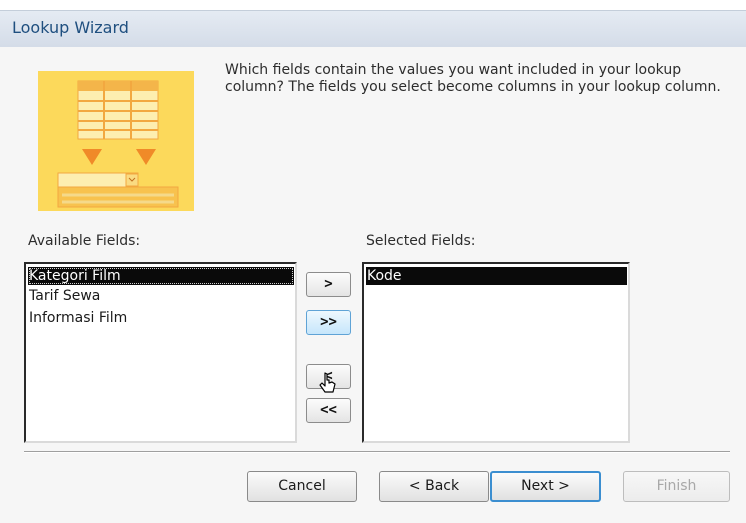 Image resolution: width=746 pixels, height=523 pixels. What do you see at coordinates (434, 486) in the screenshot?
I see `back-button: < Back` at bounding box center [434, 486].